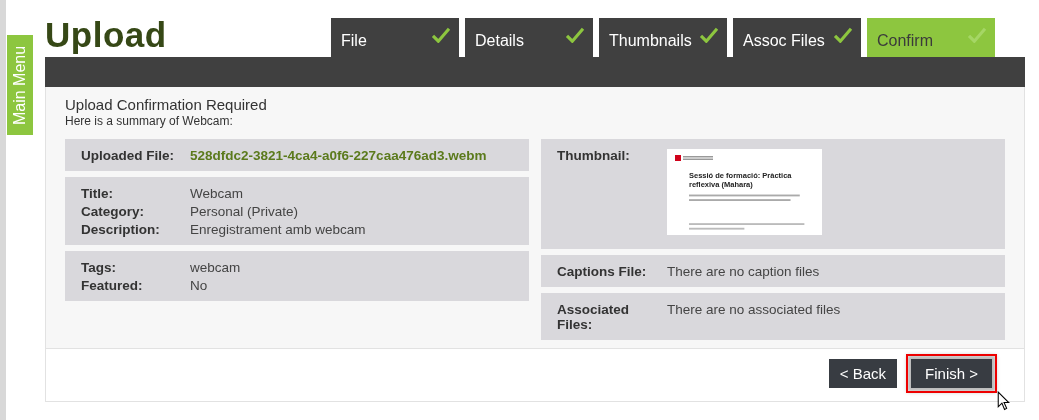 This screenshot has width=1039, height=420. What do you see at coordinates (121, 229) in the screenshot?
I see `field-label: Description:` at bounding box center [121, 229].